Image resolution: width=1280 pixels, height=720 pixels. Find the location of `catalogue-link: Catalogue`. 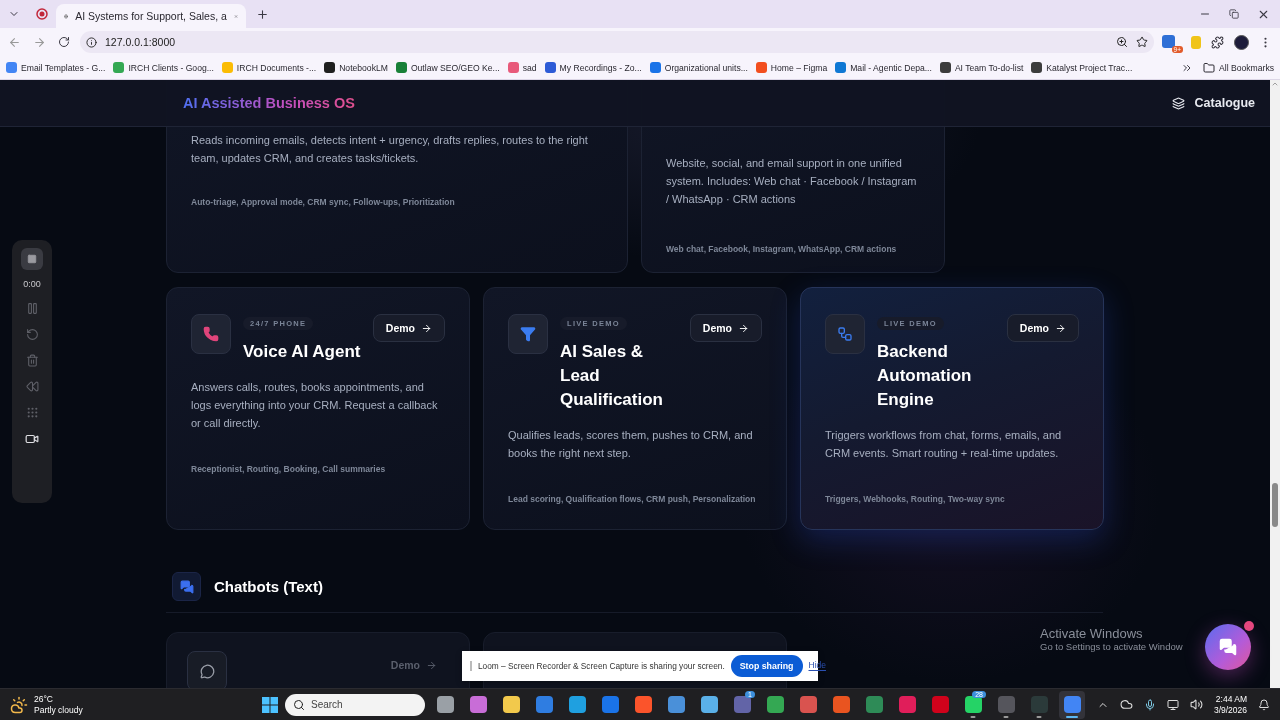

catalogue-link: Catalogue is located at coordinates (1213, 103).